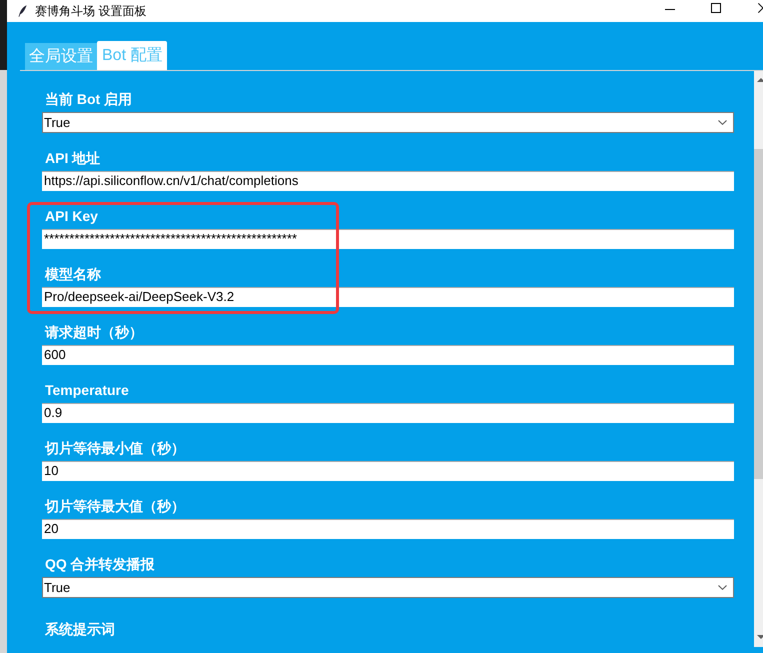 This screenshot has width=763, height=653. What do you see at coordinates (94, 332) in the screenshot?
I see `field-label: 请求超时（秒）` at bounding box center [94, 332].